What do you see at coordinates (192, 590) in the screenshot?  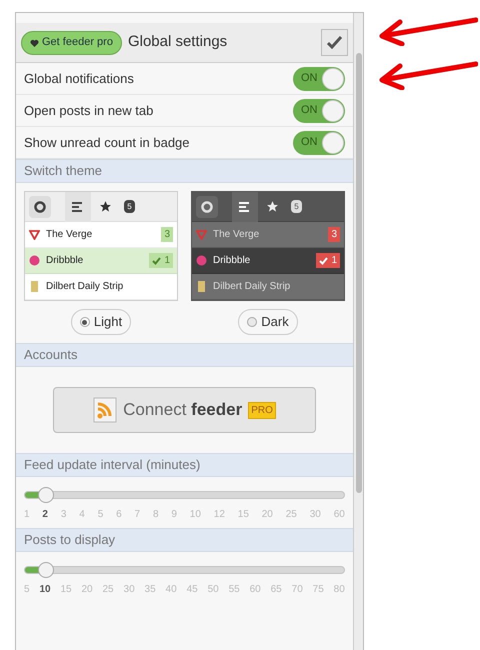 I see `tick-label: 45` at bounding box center [192, 590].